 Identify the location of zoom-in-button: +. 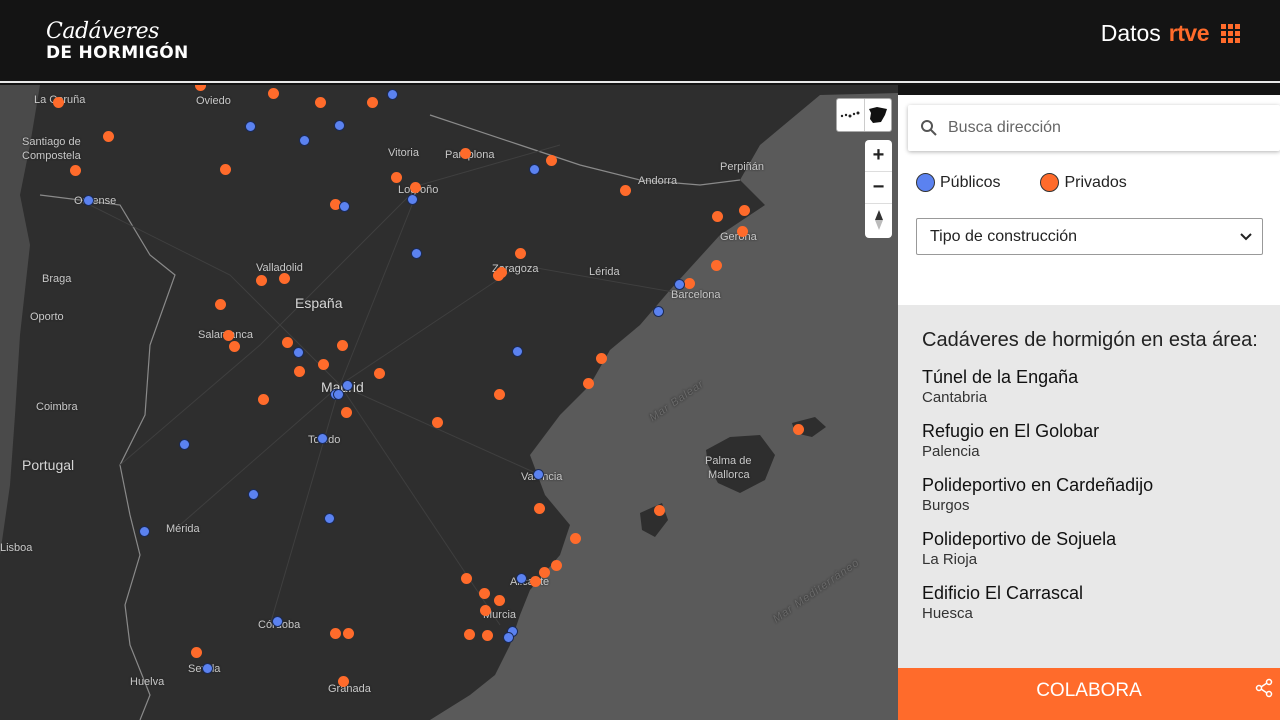
(878, 156).